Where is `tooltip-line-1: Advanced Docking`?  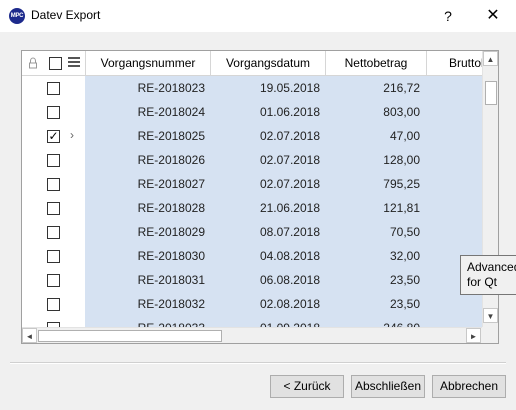
tooltip-line-1: Advanced Docking is located at coordinates (491, 267).